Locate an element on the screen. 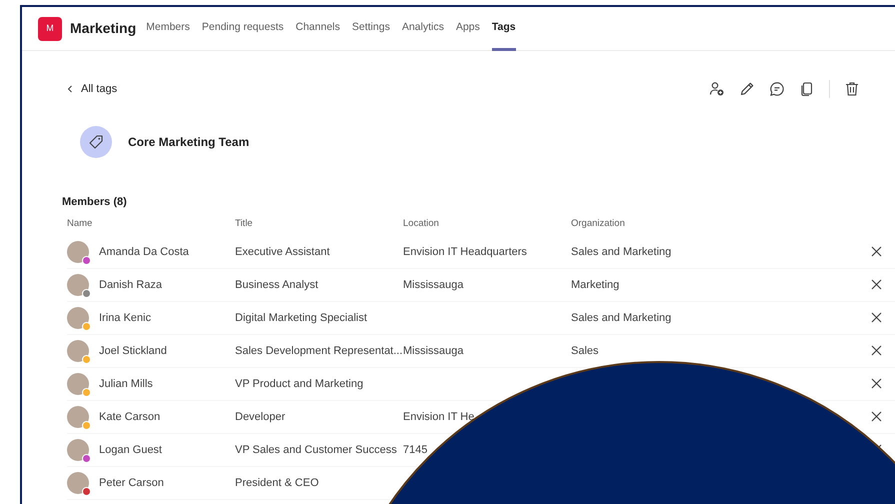 This screenshot has height=504, width=895. table-cell-text: President & CEO is located at coordinates (277, 483).